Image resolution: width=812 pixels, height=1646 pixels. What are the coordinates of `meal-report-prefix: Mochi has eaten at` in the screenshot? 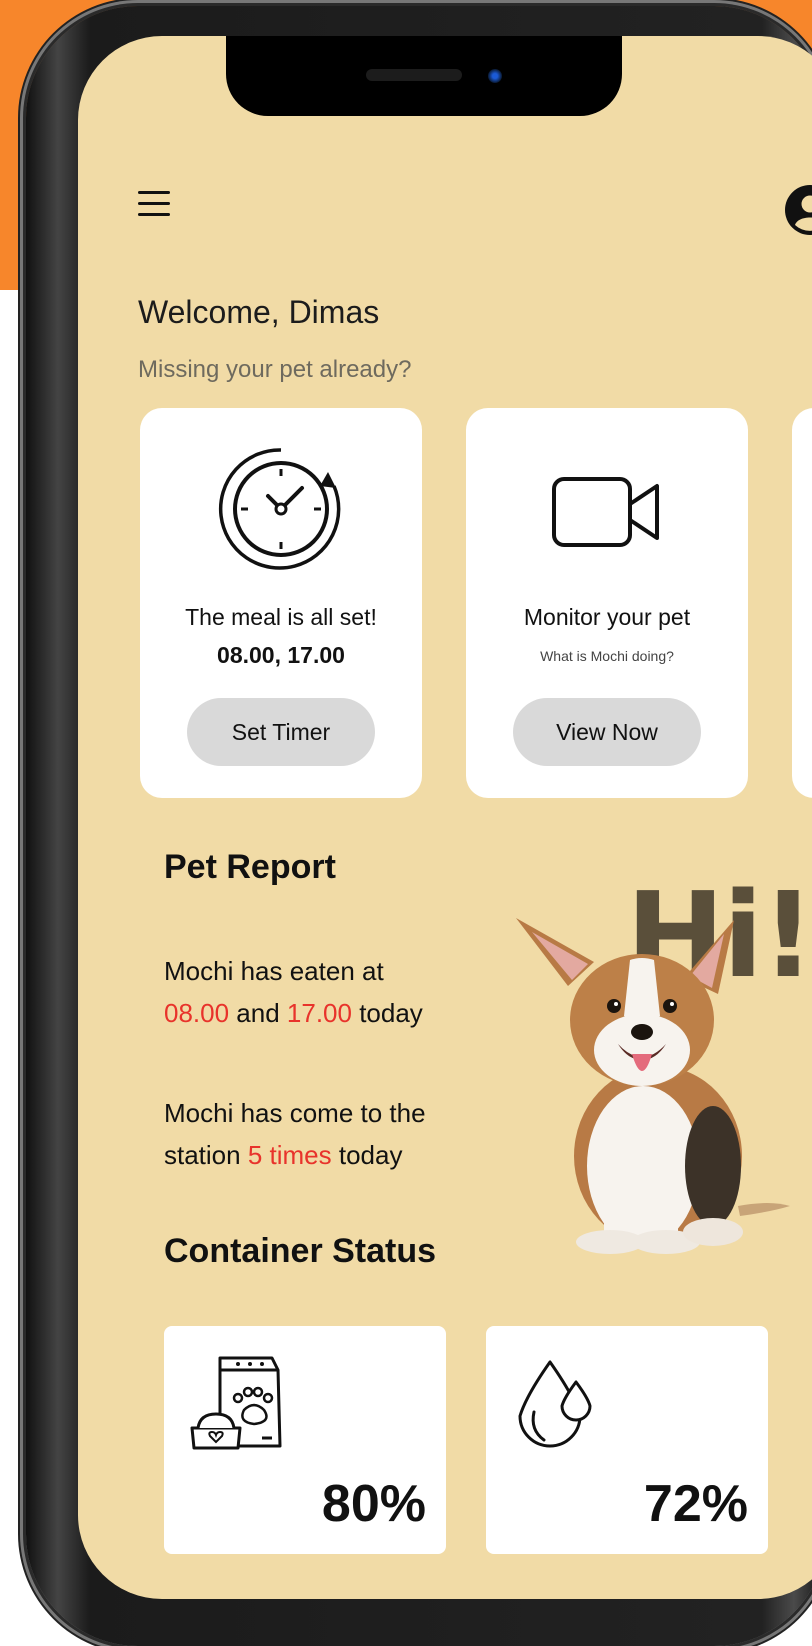 It's located at (274, 971).